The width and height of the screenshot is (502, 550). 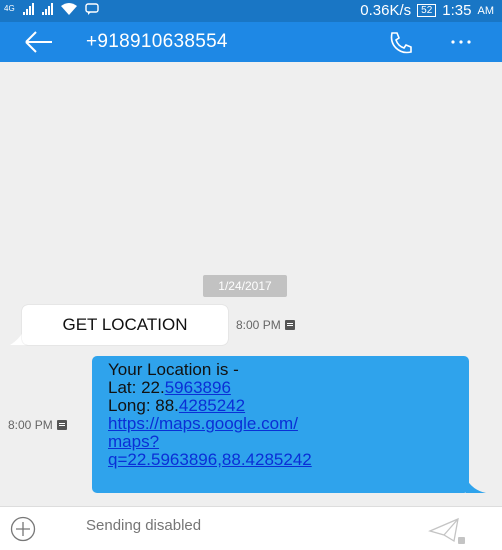 I want to click on network-speed: 0.36K/s, so click(x=386, y=10).